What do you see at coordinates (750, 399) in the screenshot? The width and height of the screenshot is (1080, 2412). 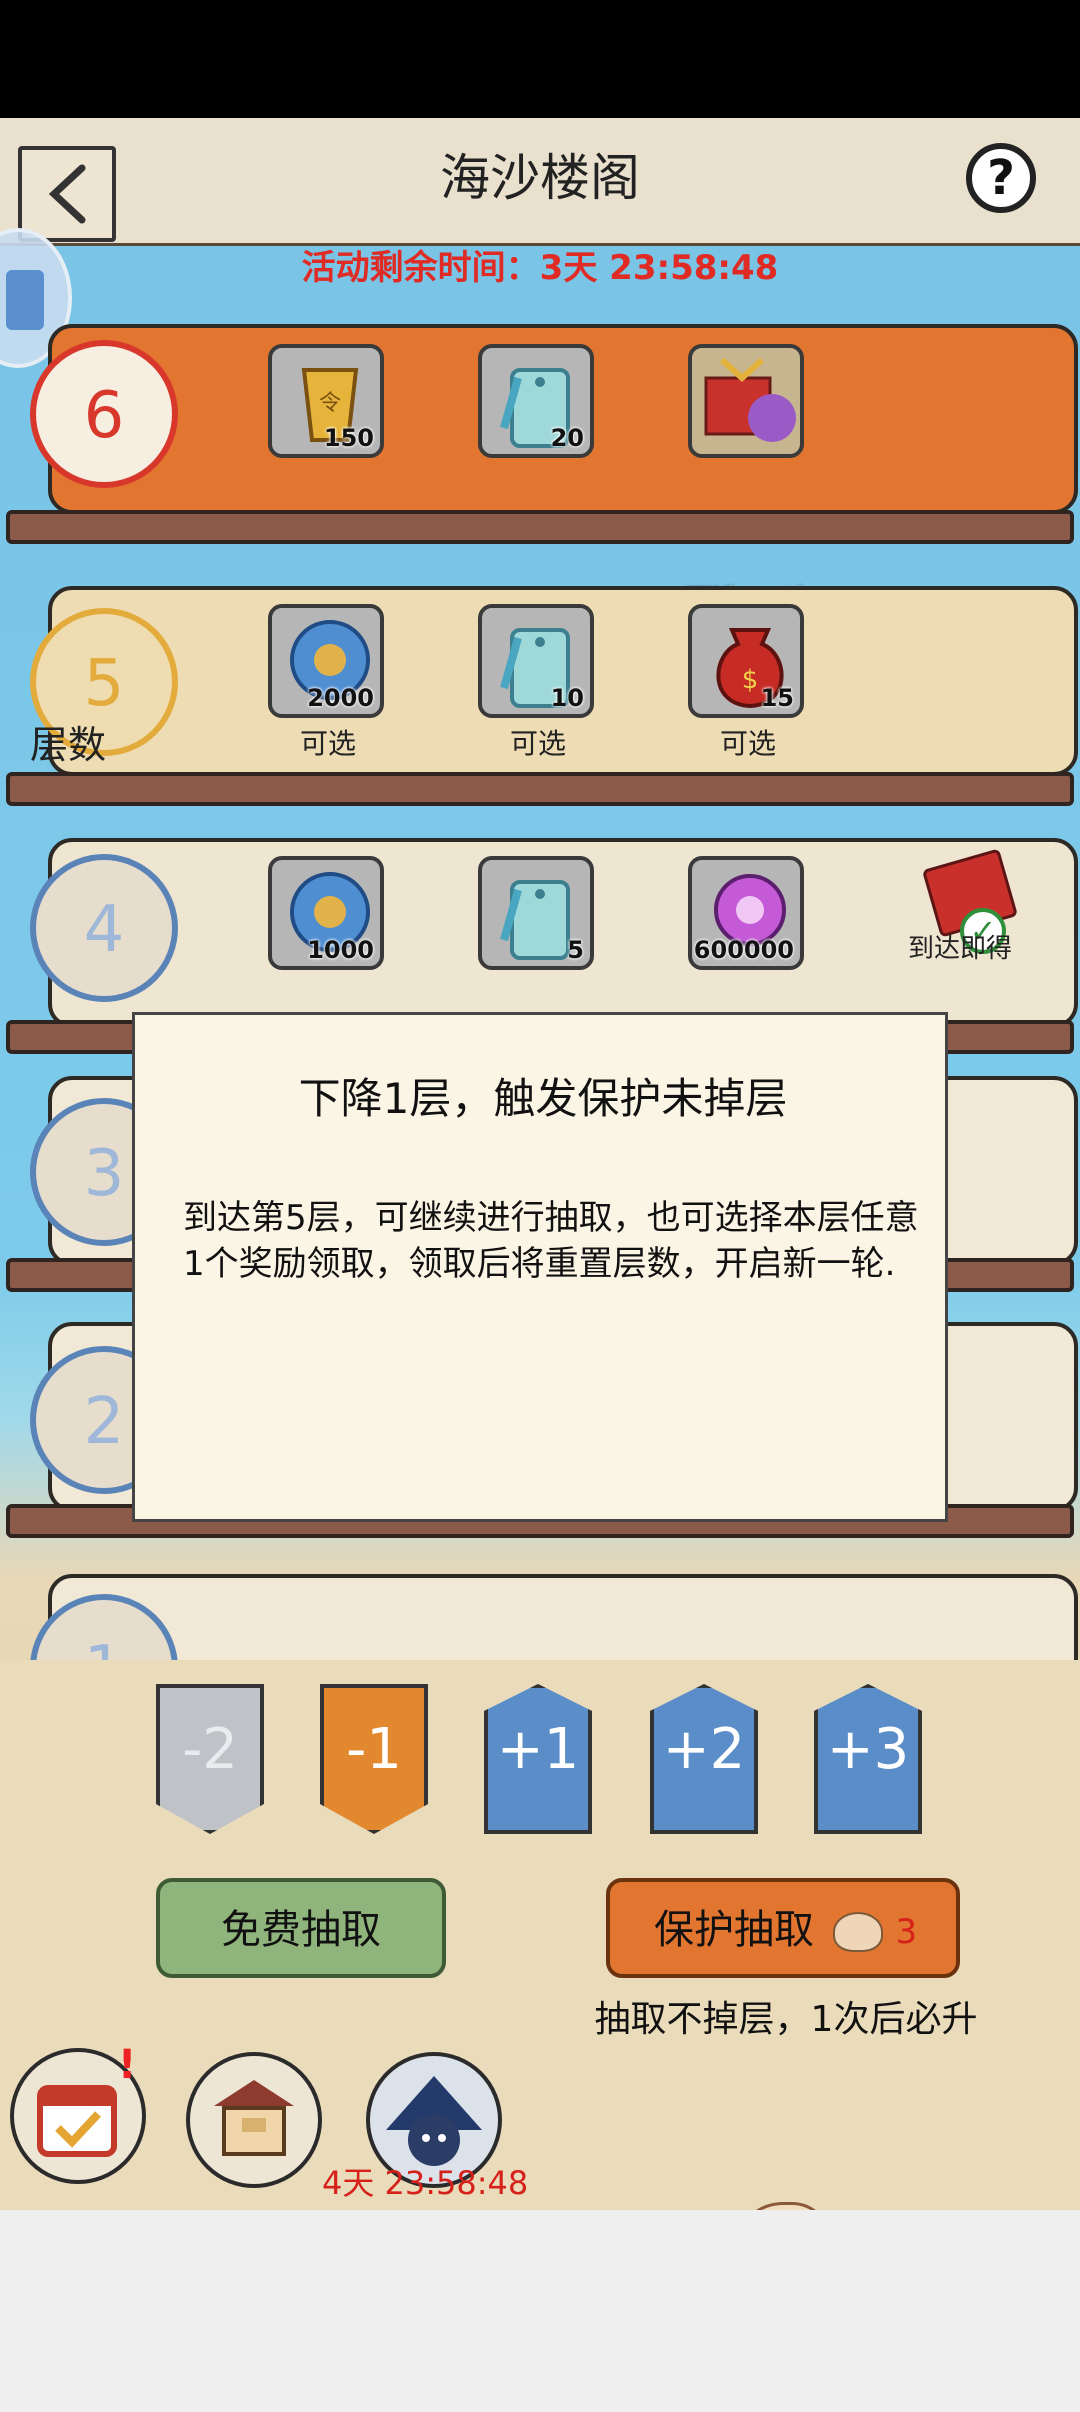 I see `gift-bundle-icon` at bounding box center [750, 399].